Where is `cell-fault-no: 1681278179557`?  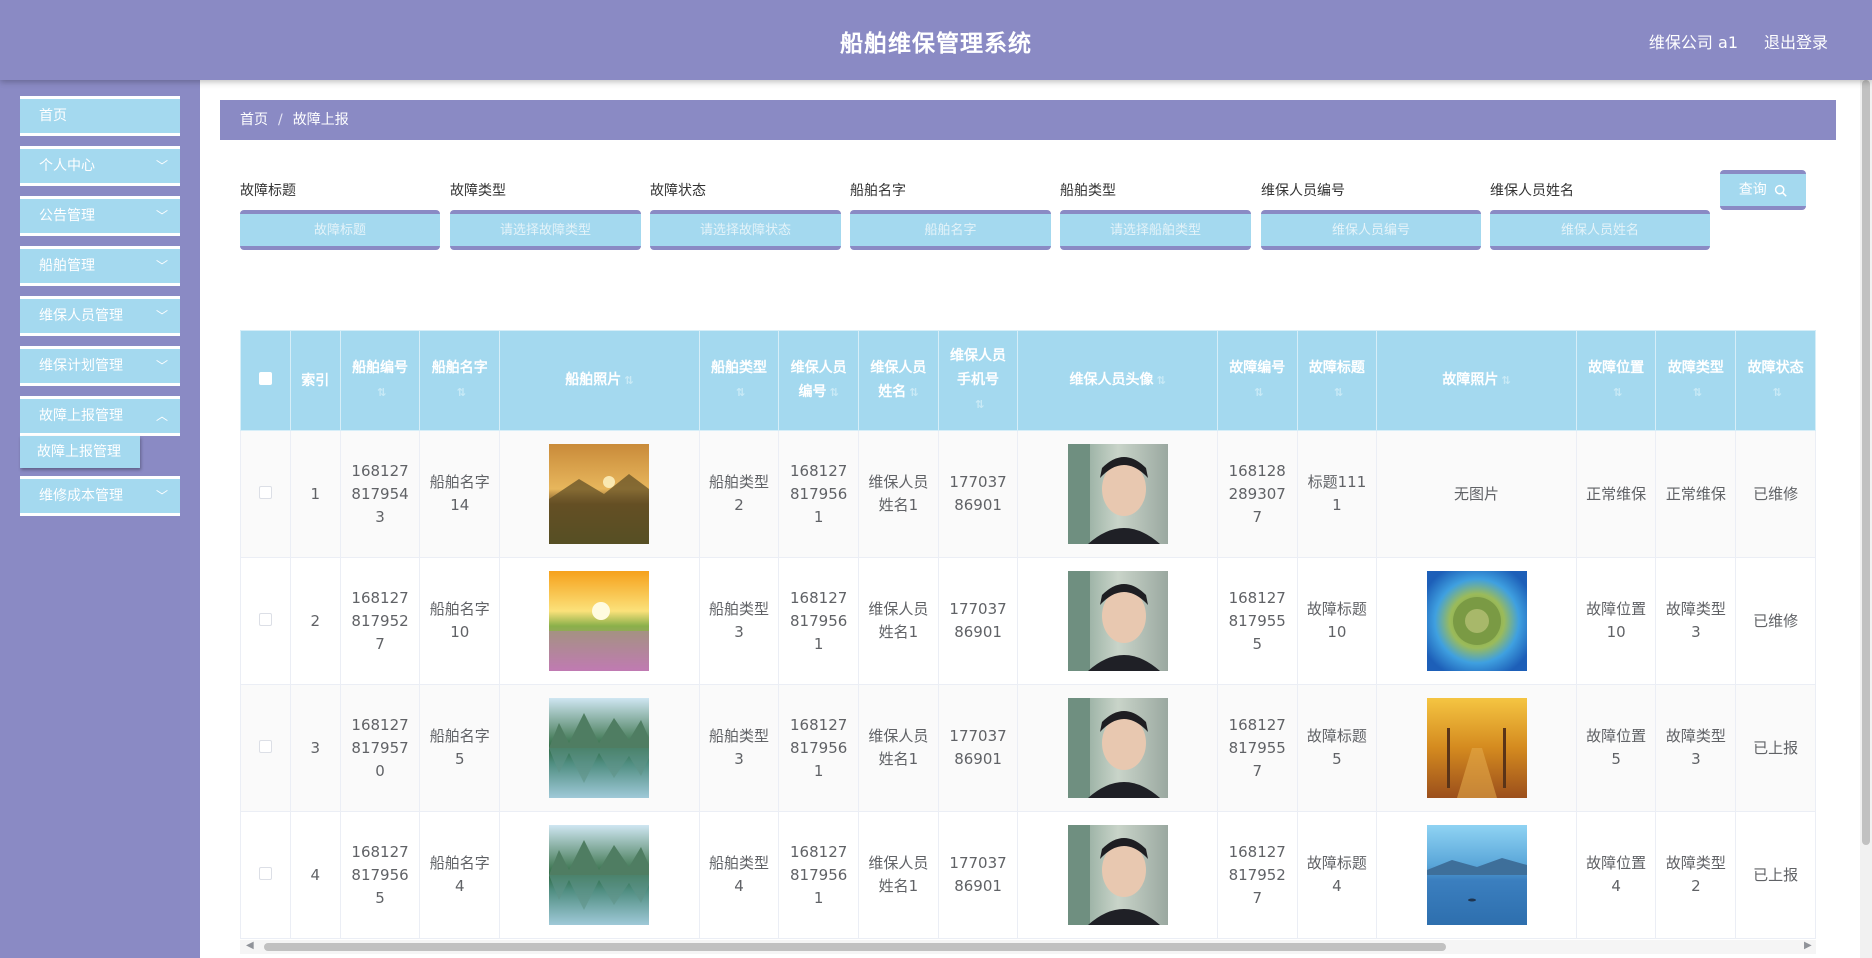
cell-fault-no: 1681278179557 is located at coordinates (1257, 748).